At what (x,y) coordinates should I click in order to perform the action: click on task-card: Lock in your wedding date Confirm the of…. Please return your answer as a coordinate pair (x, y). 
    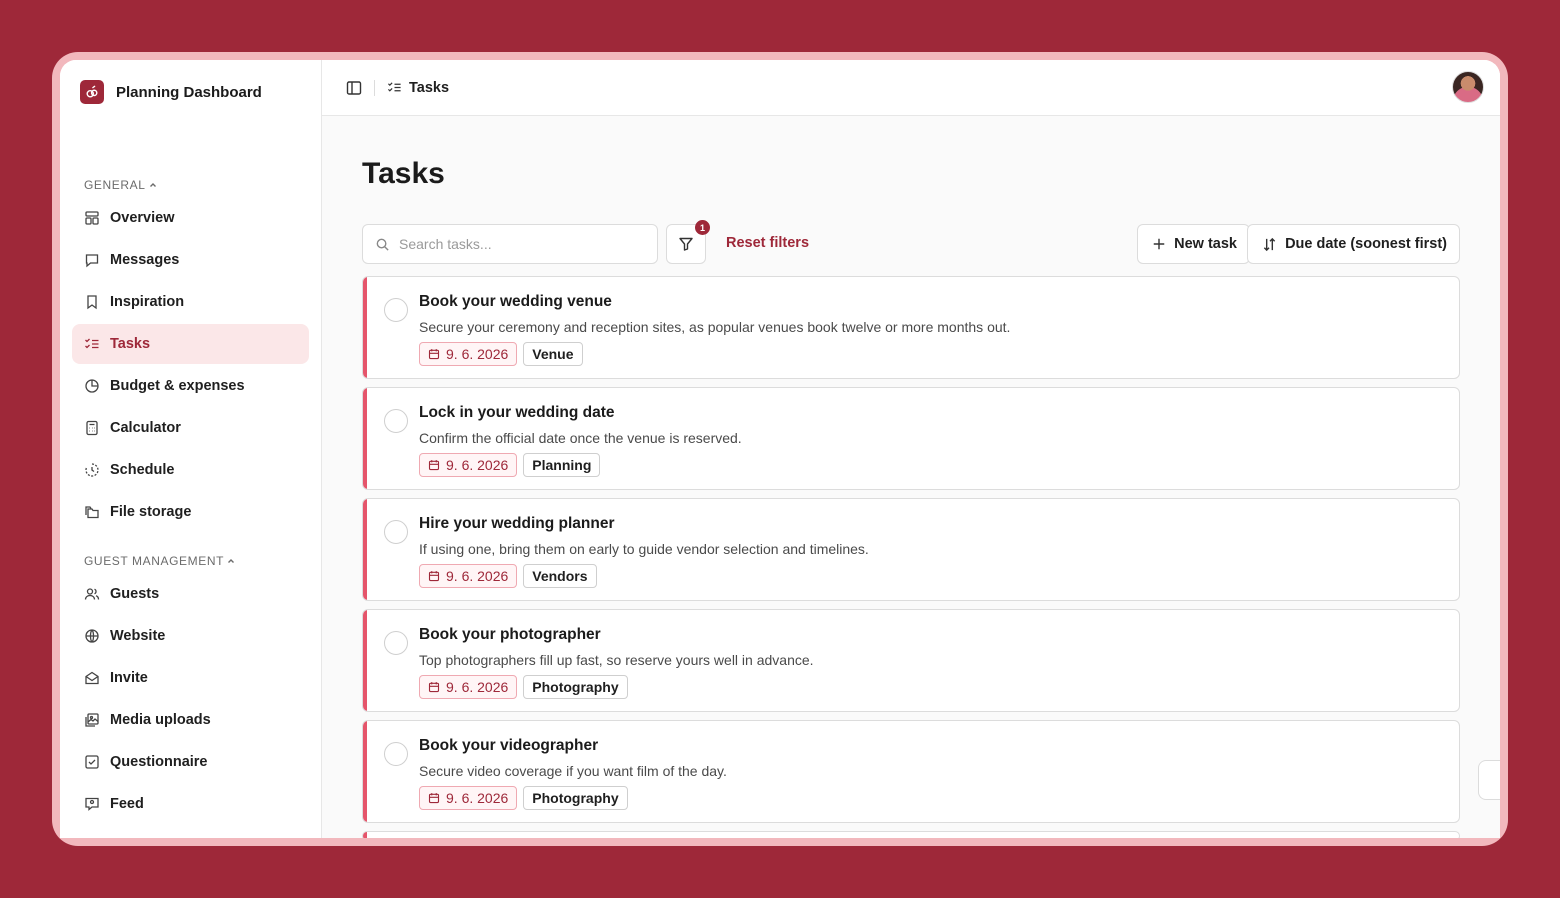
    Looking at the image, I should click on (911, 438).